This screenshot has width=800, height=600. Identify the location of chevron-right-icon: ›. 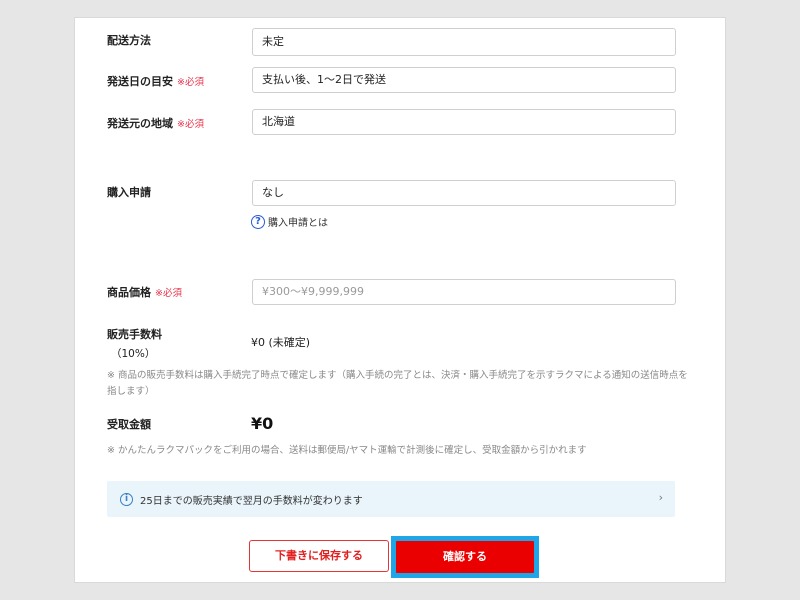
(660, 497).